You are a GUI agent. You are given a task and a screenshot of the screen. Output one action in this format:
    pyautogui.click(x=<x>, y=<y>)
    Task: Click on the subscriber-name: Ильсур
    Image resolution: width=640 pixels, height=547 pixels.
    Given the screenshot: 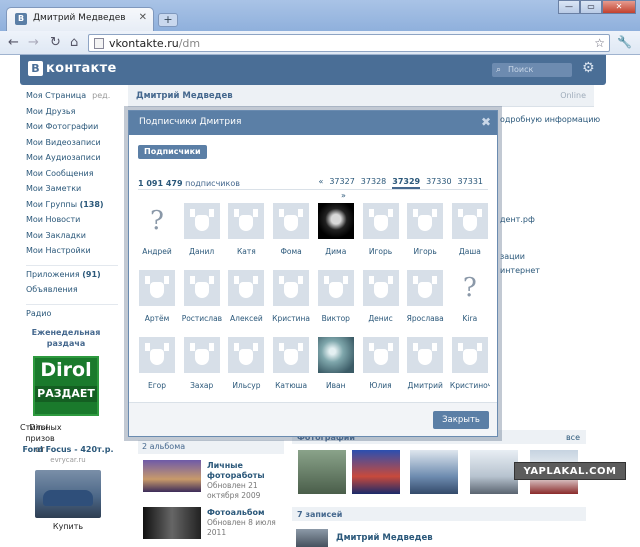 What is the action you would take?
    pyautogui.click(x=246, y=385)
    